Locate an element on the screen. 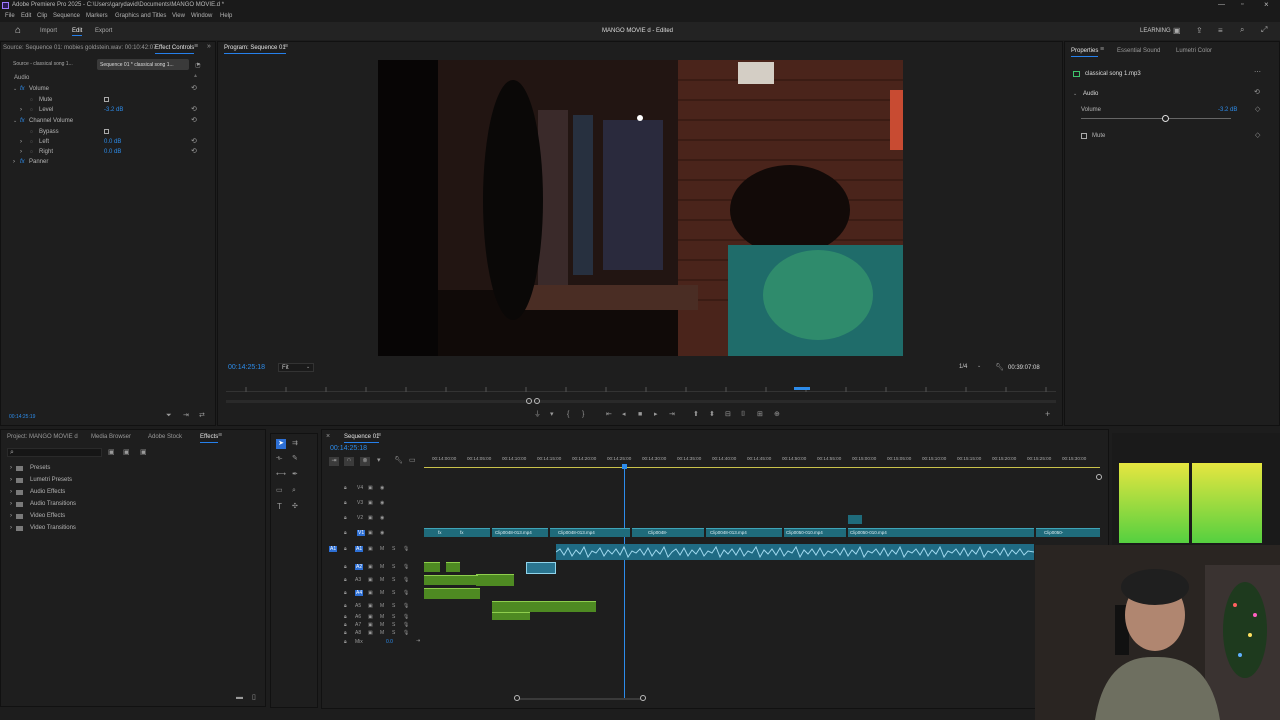 Image resolution: width=1280 pixels, height=720 pixels. stop-icon: ■ is located at coordinates (640, 415).